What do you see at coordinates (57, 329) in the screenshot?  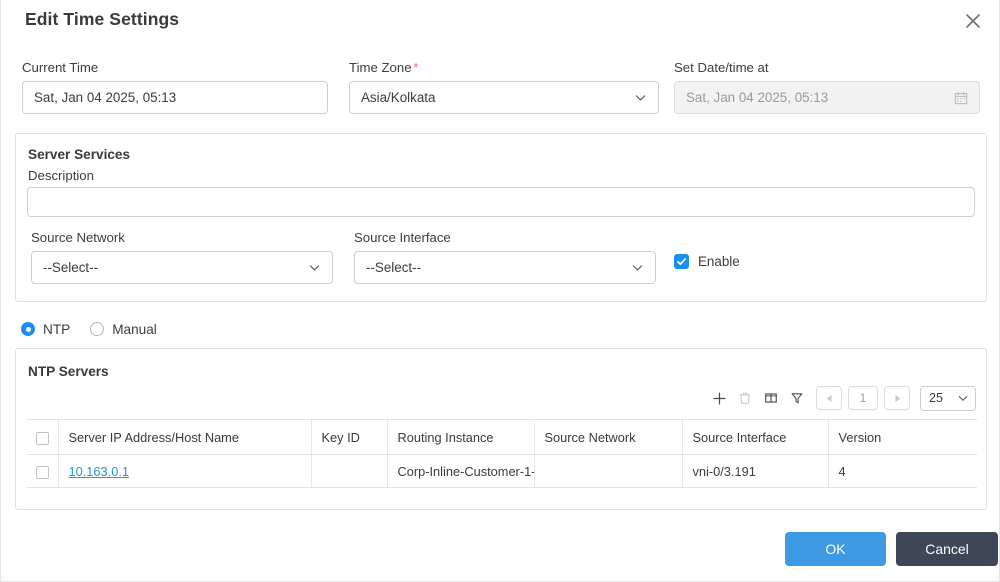 I see `radio-ntp-label: NTP` at bounding box center [57, 329].